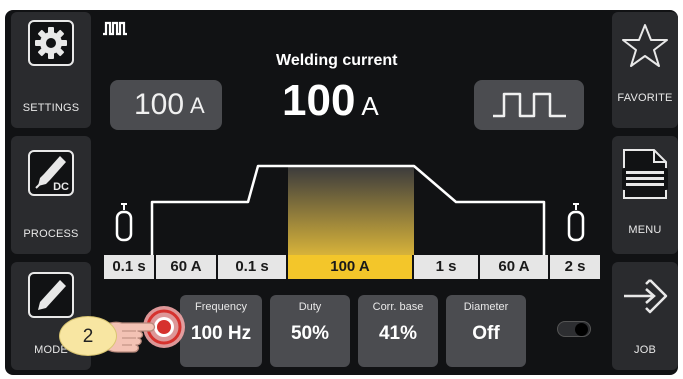 This screenshot has height=379, width=683. Describe the element at coordinates (319, 100) in the screenshot. I see `current-value: 100` at that location.